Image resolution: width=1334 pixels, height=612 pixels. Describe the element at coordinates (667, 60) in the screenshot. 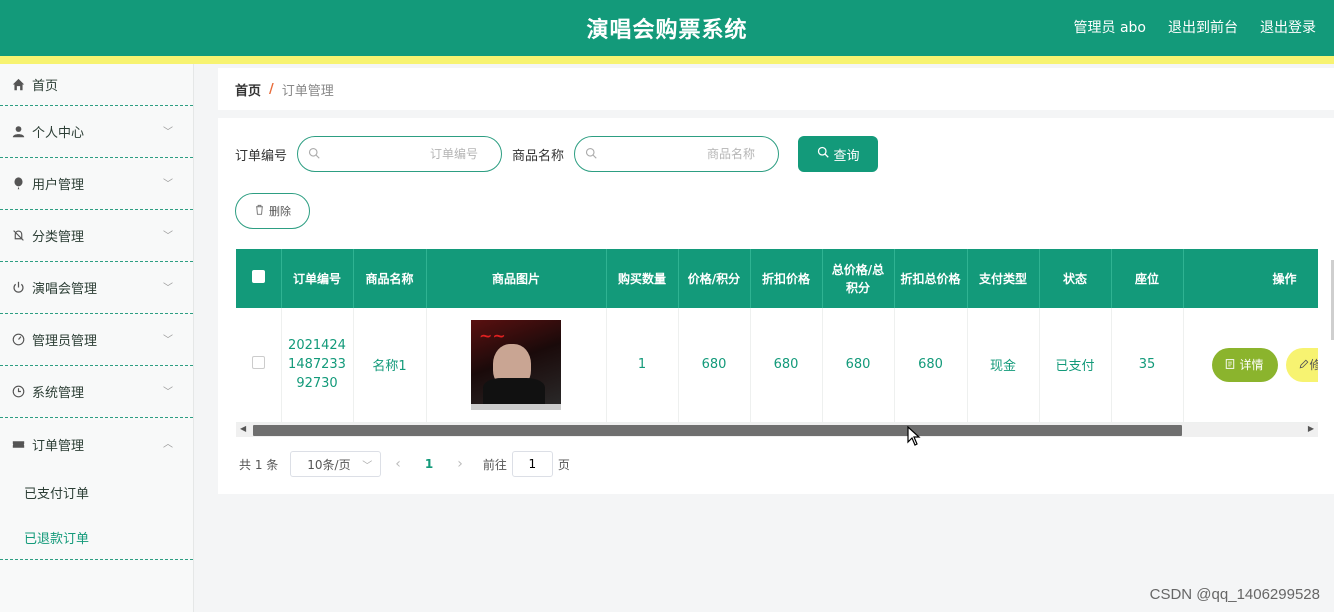

I see `header-accent-bar` at that location.